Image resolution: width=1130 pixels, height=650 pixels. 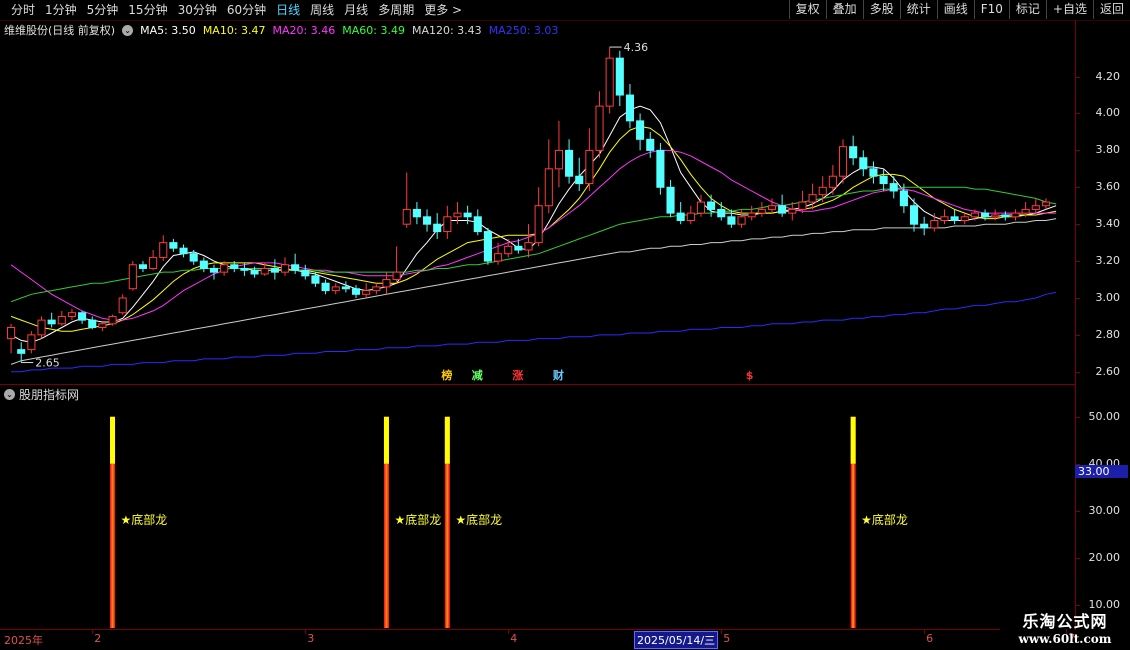 I want to click on toolbar-button-3: 统计, so click(x=918, y=9).